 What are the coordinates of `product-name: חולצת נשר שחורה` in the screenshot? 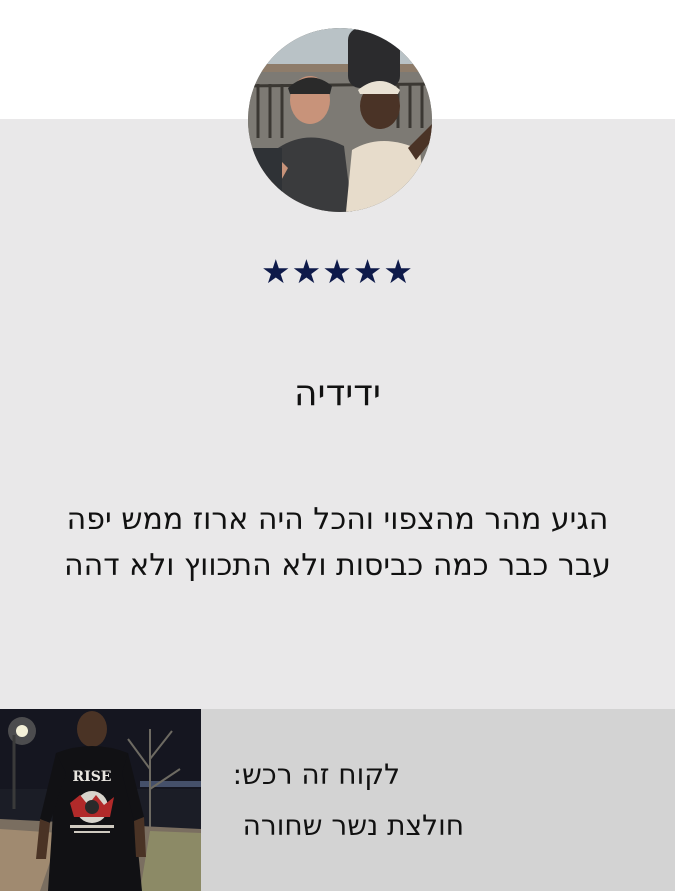 It's located at (353, 826).